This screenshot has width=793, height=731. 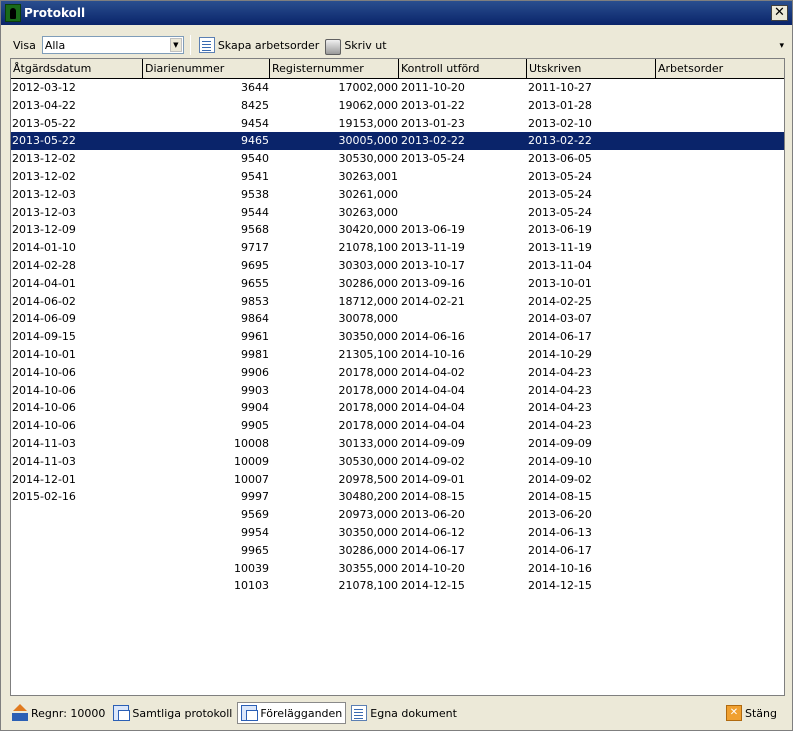 What do you see at coordinates (591, 69) in the screenshot?
I see `column-header: Utskriven` at bounding box center [591, 69].